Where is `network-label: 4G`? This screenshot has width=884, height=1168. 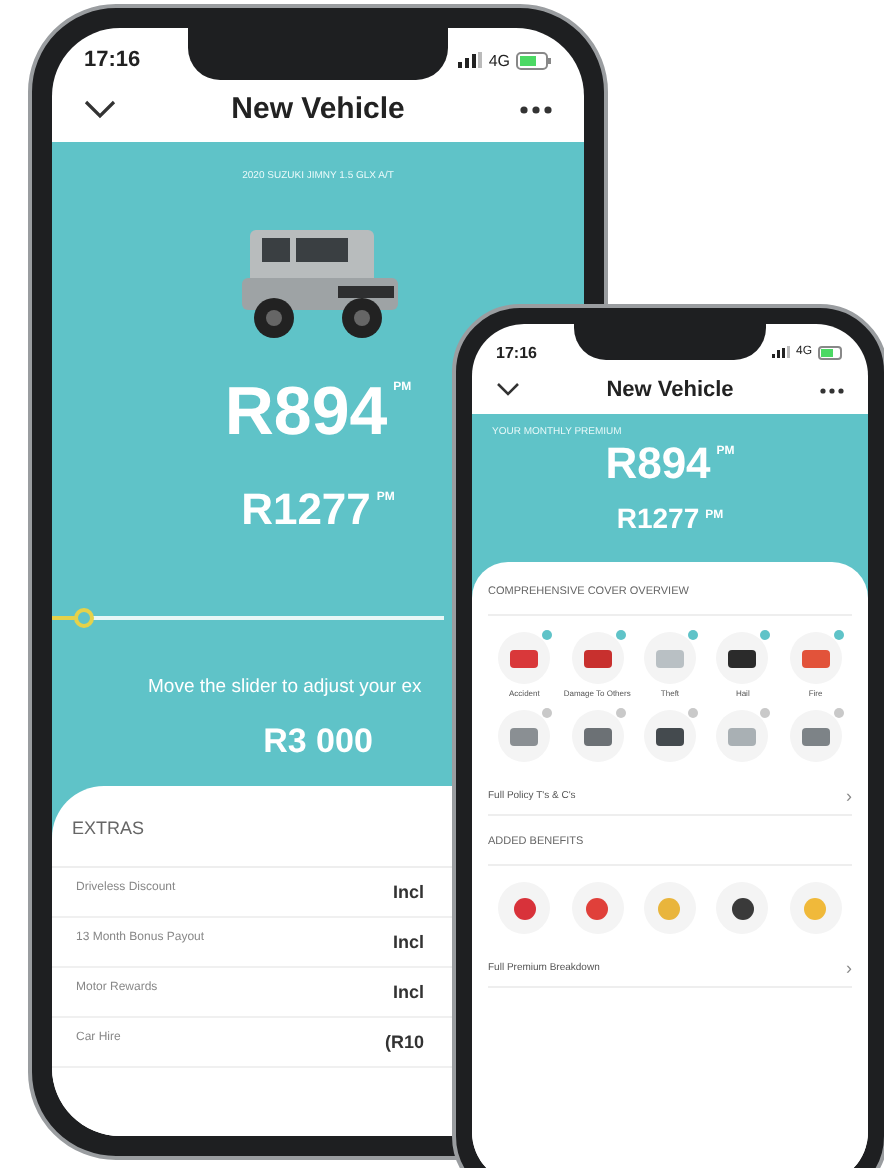
network-label: 4G is located at coordinates (499, 60).